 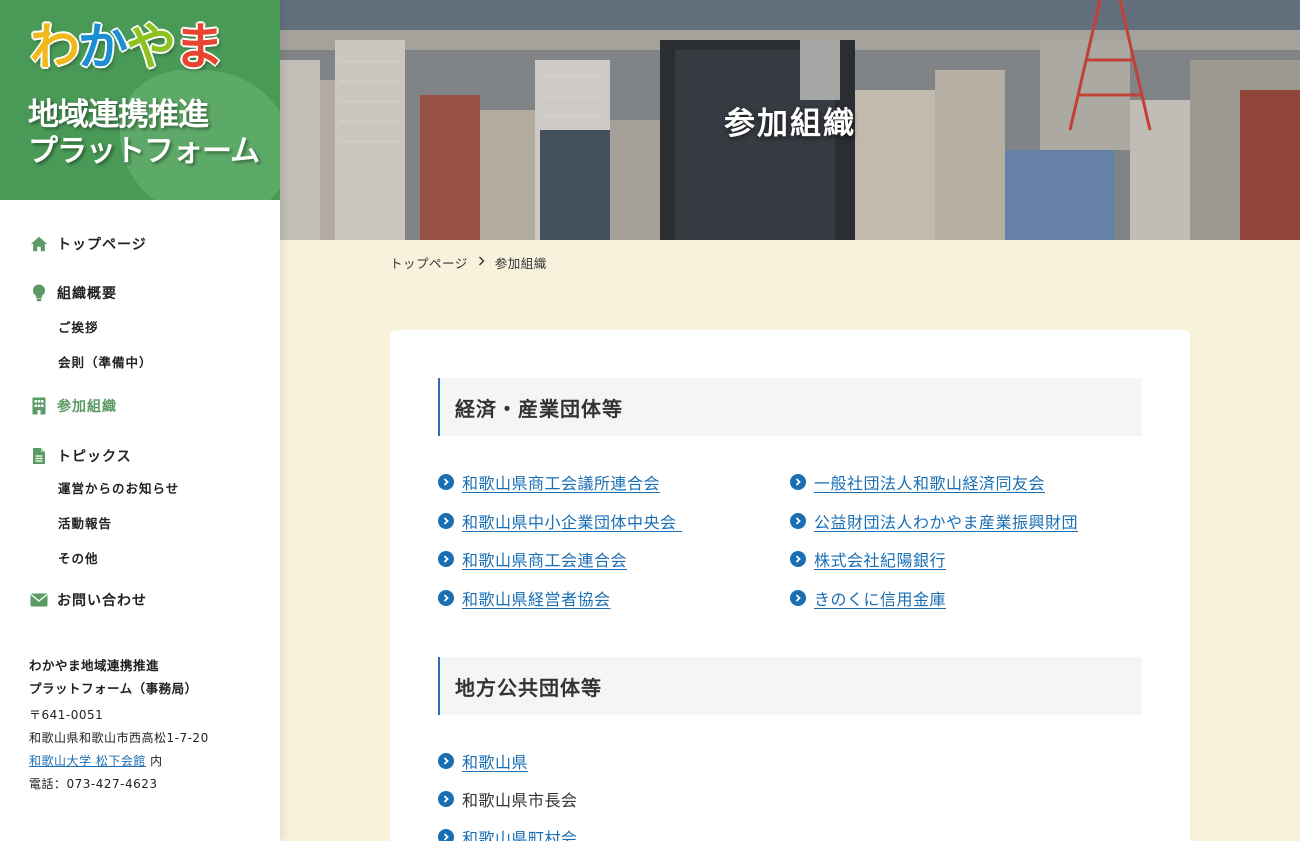 I want to click on nav-item-top: トップページ, so click(x=140, y=244).